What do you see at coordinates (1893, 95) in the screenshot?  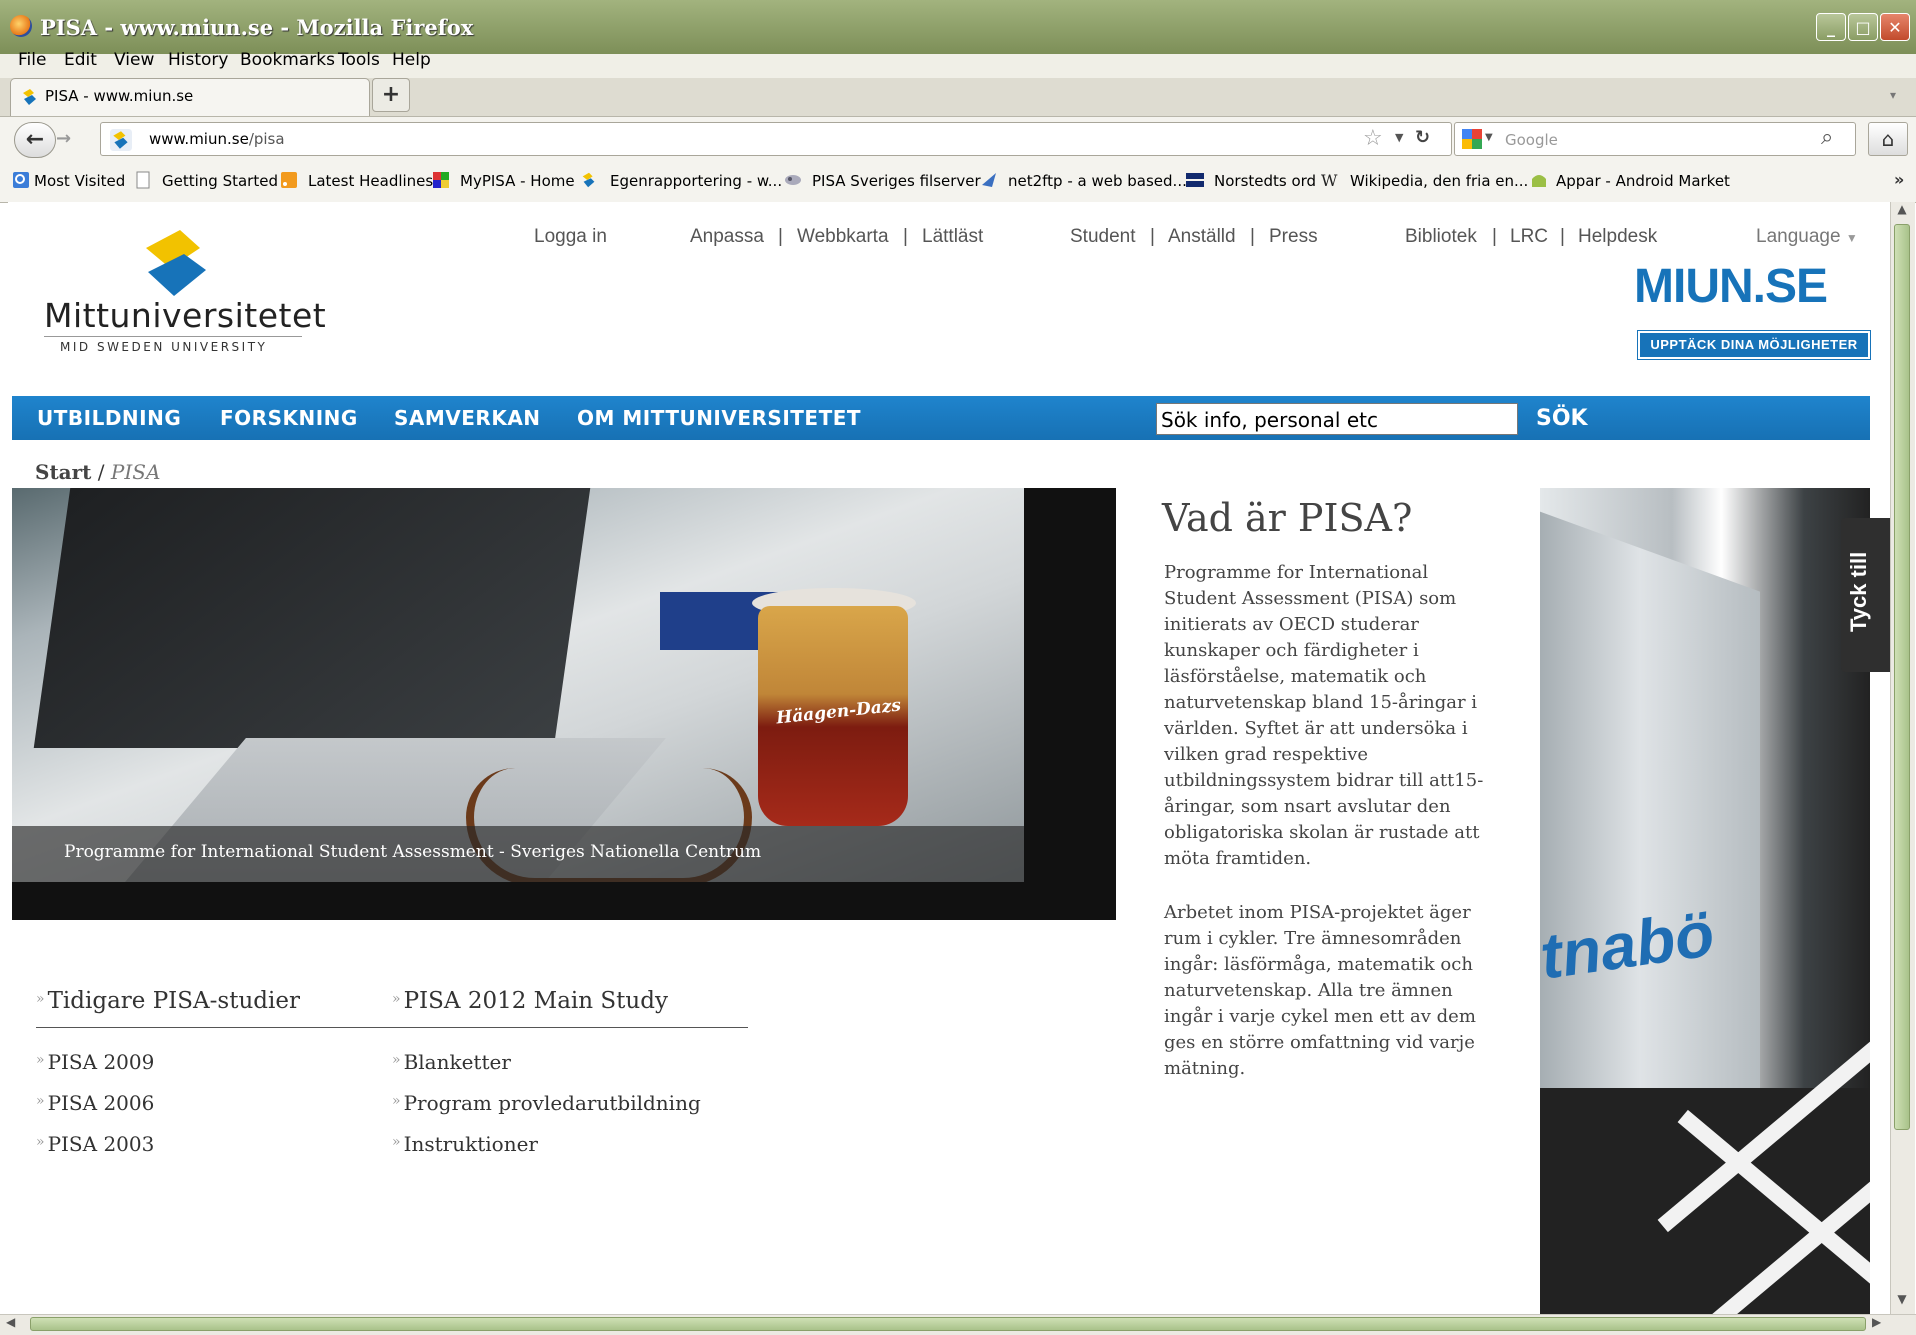 I see `list-all-tabs-icon: ▾` at bounding box center [1893, 95].